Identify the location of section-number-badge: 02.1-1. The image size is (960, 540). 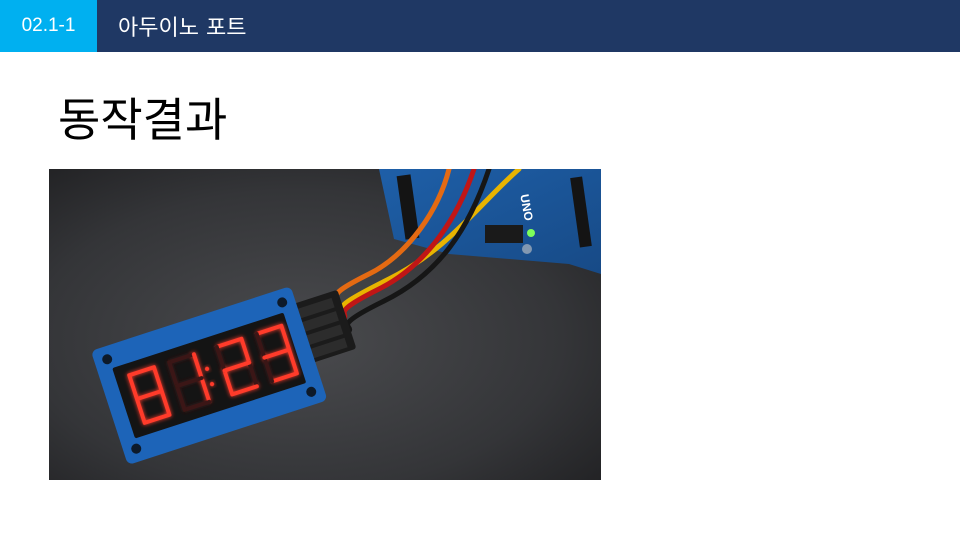
(48, 26).